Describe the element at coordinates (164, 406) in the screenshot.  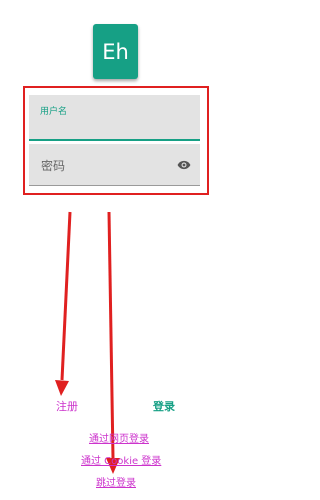
I see `login-button: 登录` at that location.